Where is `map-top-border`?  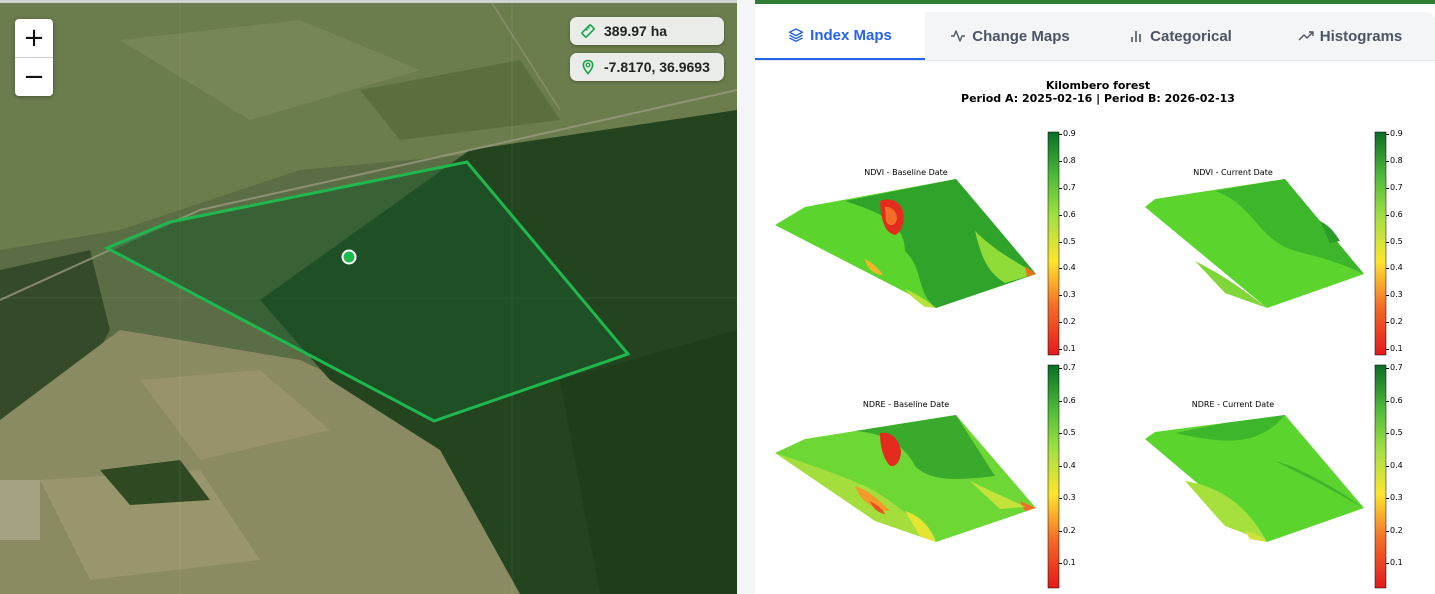 map-top-border is located at coordinates (368, 1).